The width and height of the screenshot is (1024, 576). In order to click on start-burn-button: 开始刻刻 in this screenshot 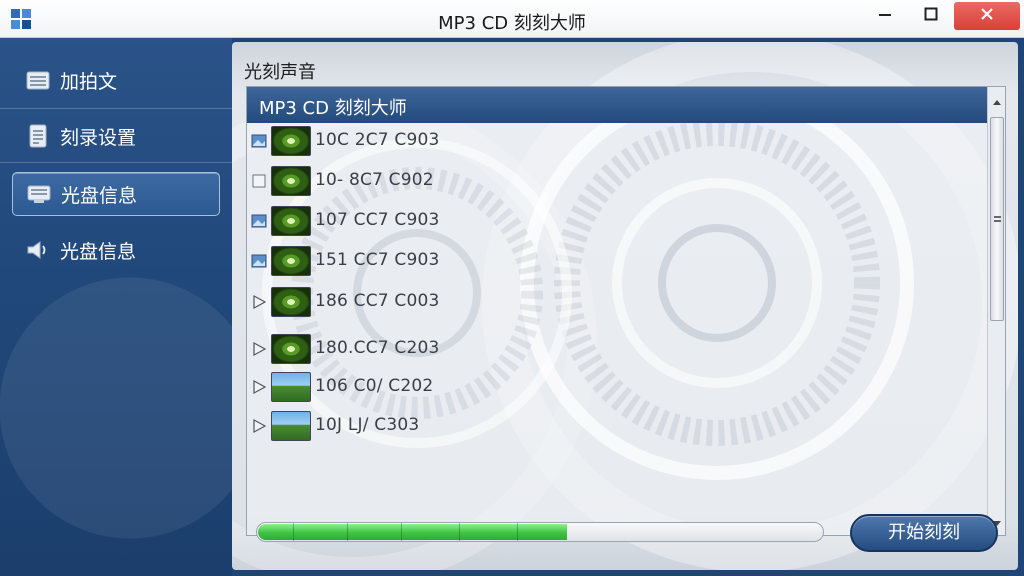, I will do `click(924, 533)`.